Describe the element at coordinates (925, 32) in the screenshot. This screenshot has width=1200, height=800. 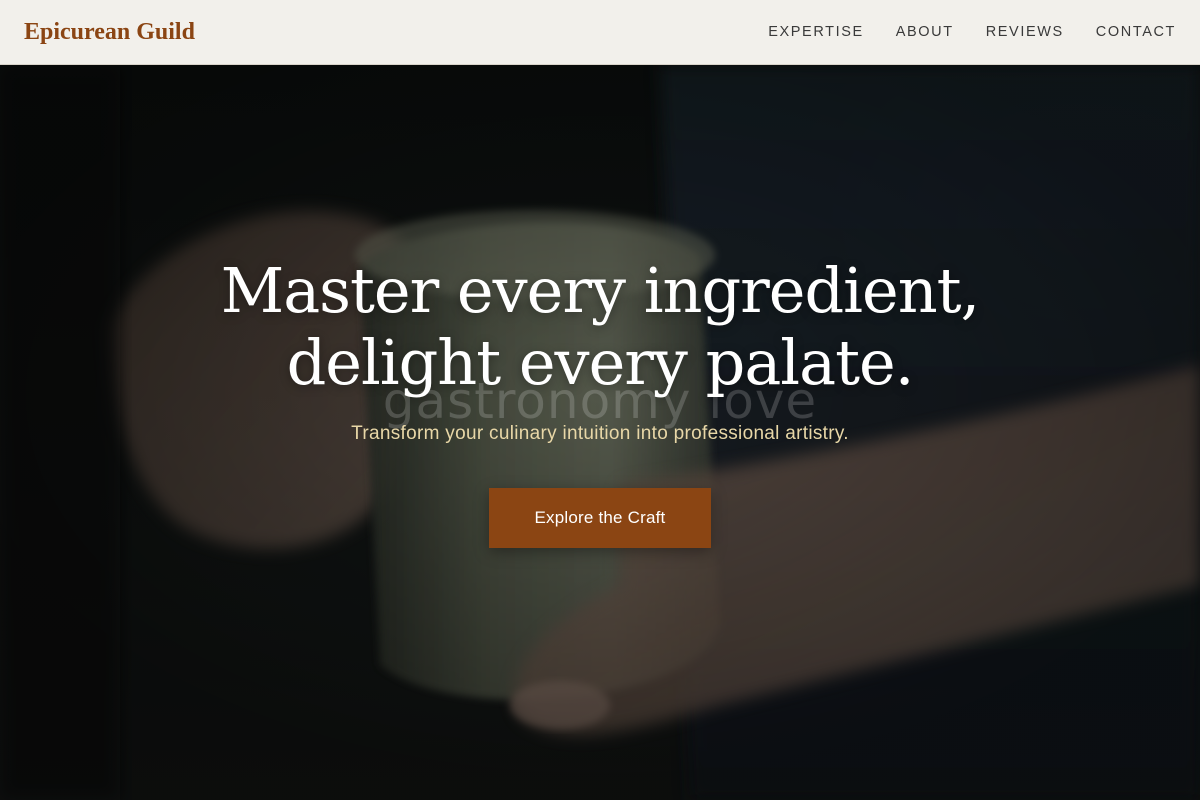
I see `nav-link-about: ABOUT` at that location.